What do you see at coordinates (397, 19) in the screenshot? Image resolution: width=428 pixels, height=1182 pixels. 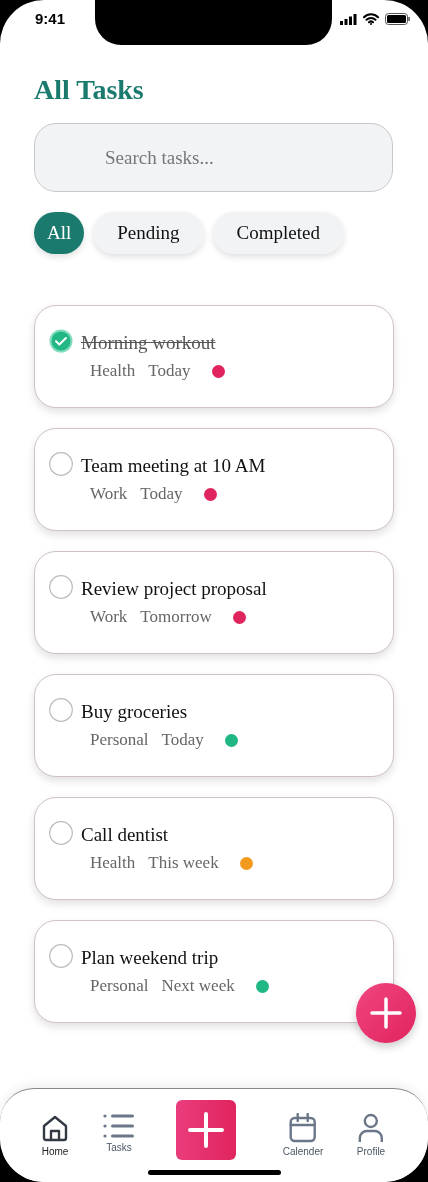 I see `battery-icon` at bounding box center [397, 19].